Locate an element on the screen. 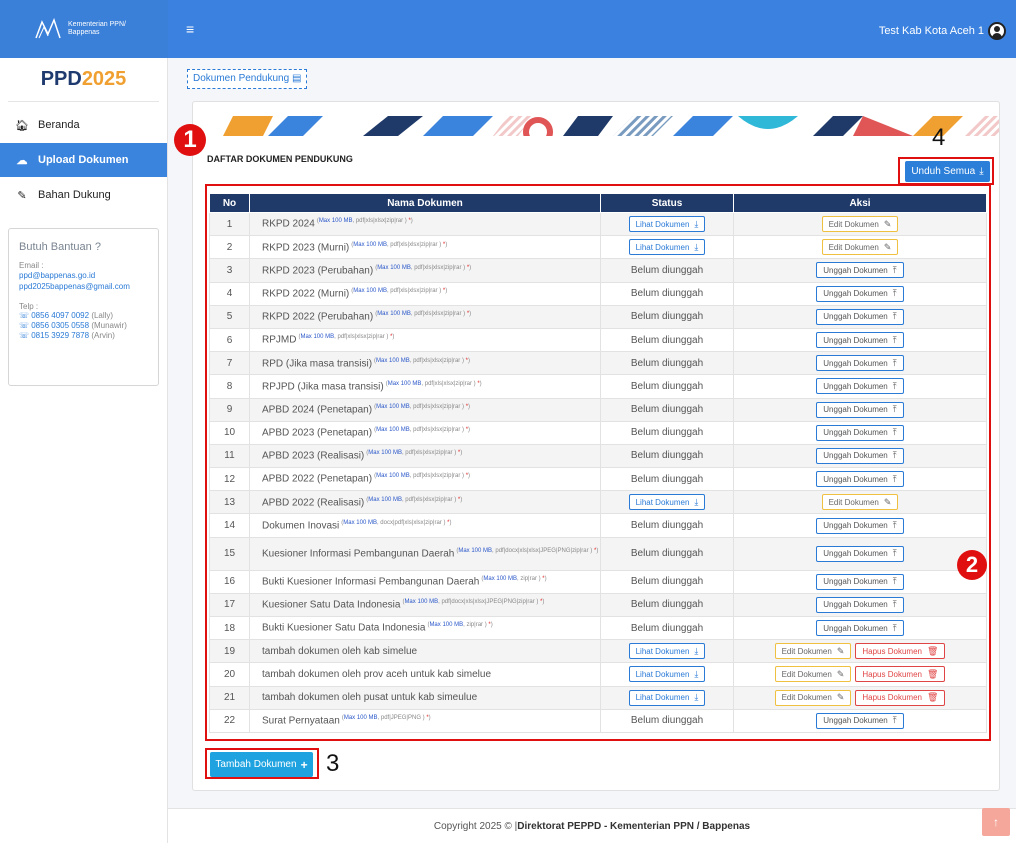 The height and width of the screenshot is (843, 1016). user-avatar-icon is located at coordinates (997, 31).